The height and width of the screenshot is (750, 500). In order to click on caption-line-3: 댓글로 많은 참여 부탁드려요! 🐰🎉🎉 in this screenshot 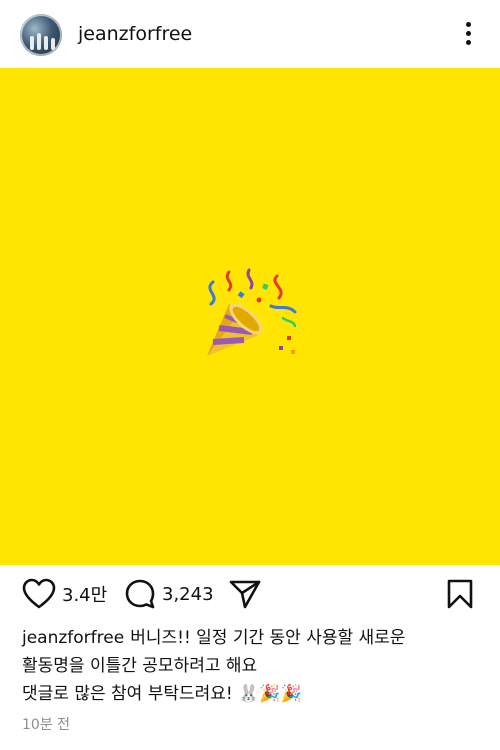, I will do `click(162, 694)`.